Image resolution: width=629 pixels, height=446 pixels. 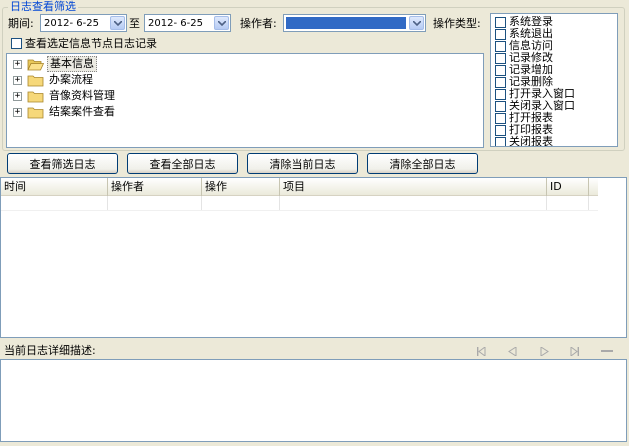 I want to click on view-filtered-log-button: 查看筛选日志, so click(x=62, y=163).